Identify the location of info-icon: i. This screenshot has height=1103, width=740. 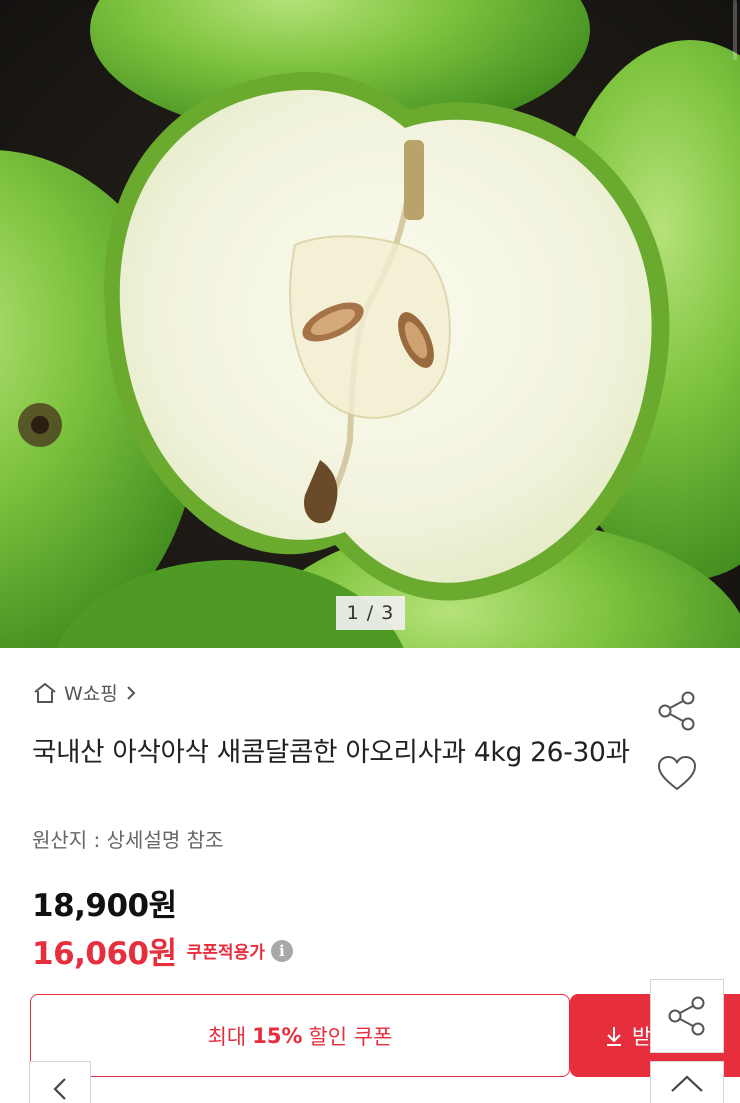
(281, 950).